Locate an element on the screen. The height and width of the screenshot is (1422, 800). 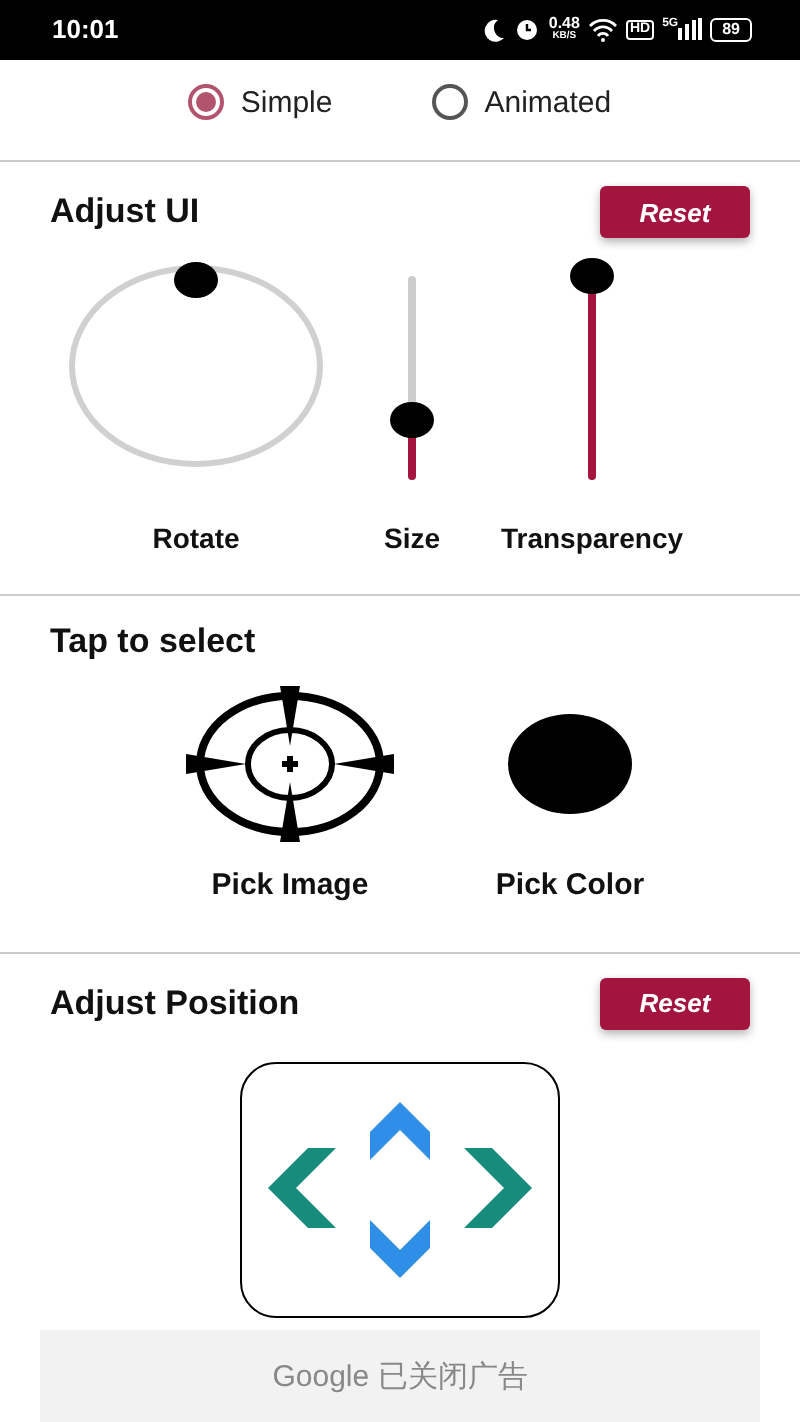
right-chevron-icon is located at coordinates (498, 1187).